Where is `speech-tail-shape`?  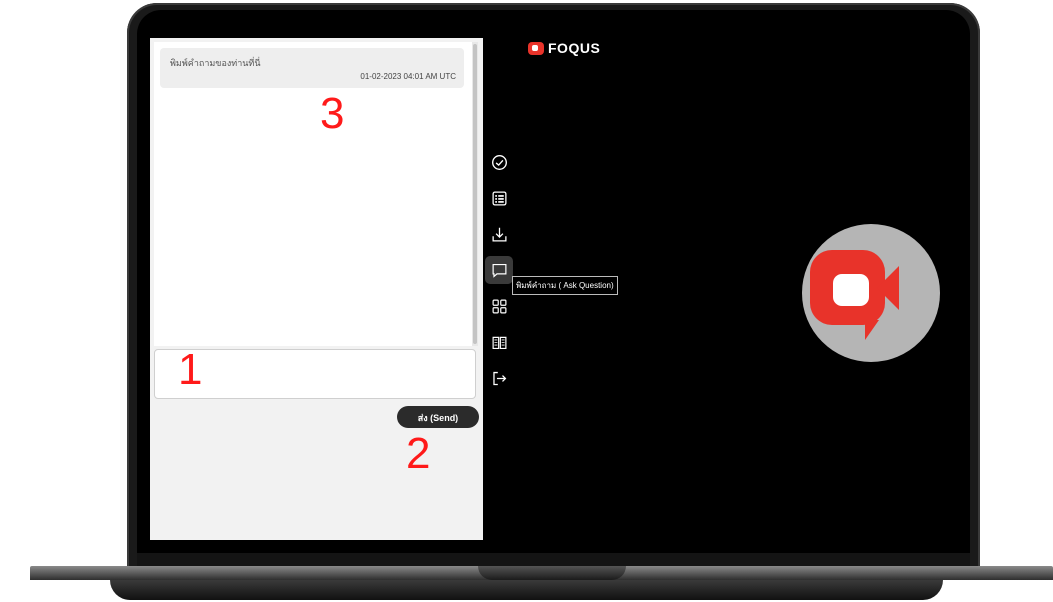
speech-tail-shape is located at coordinates (872, 330).